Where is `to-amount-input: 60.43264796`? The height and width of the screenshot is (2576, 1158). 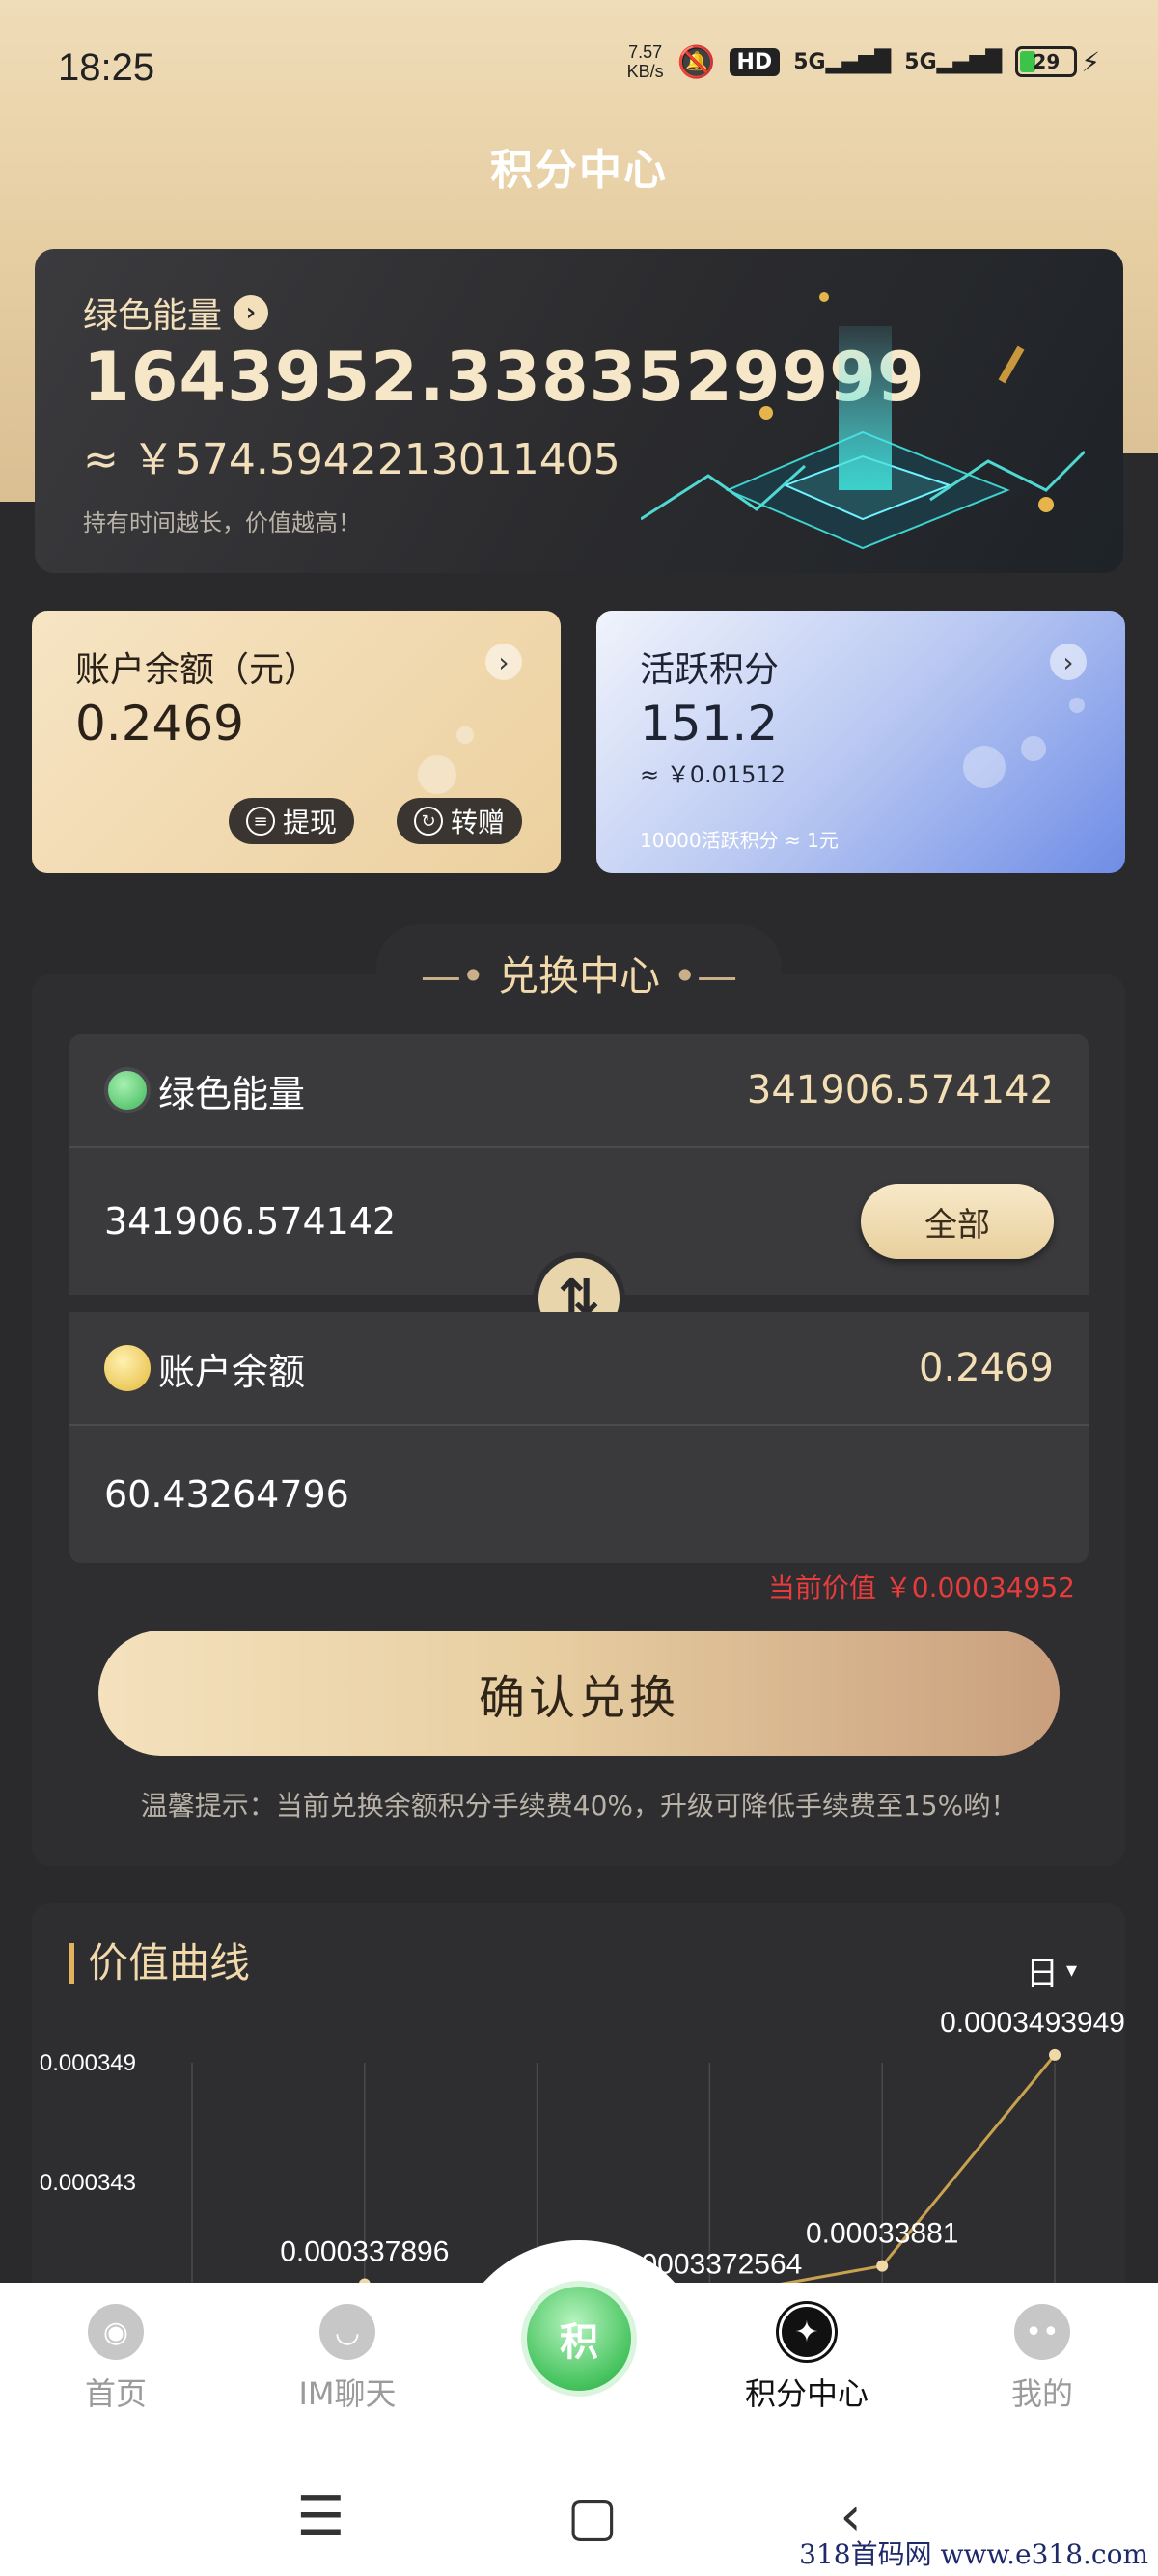 to-amount-input: 60.43264796 is located at coordinates (226, 1495).